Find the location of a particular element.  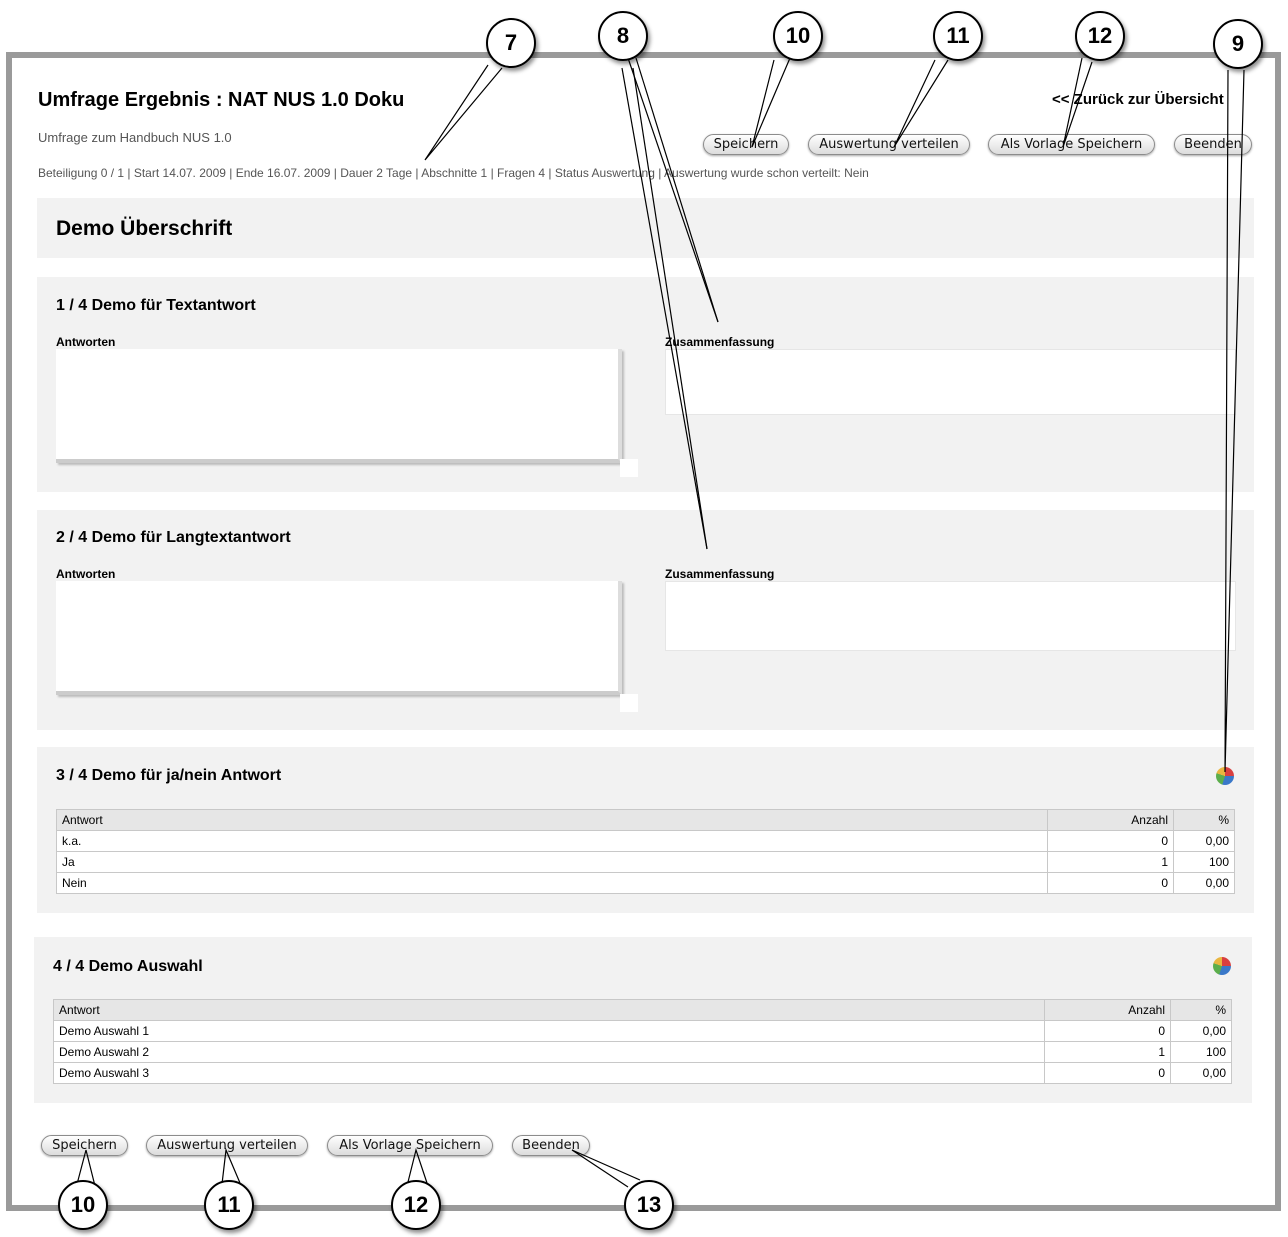

callout-7: 7 is located at coordinates (511, 43).